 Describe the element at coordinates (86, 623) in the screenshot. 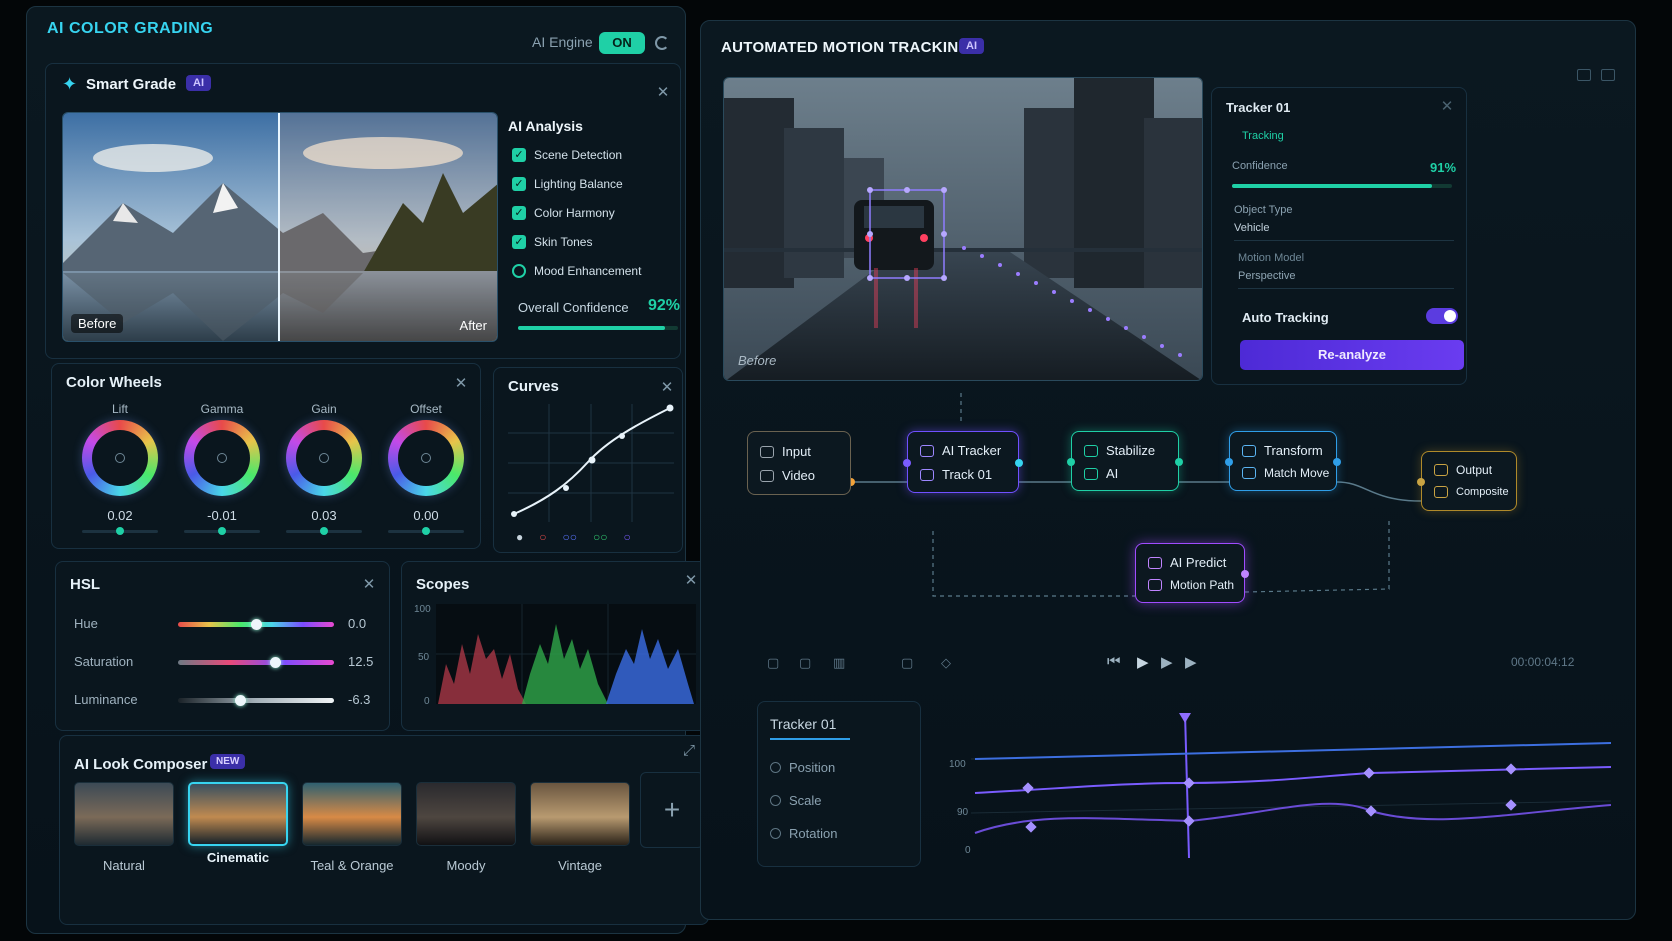

I see `hsl-label: Hue` at that location.